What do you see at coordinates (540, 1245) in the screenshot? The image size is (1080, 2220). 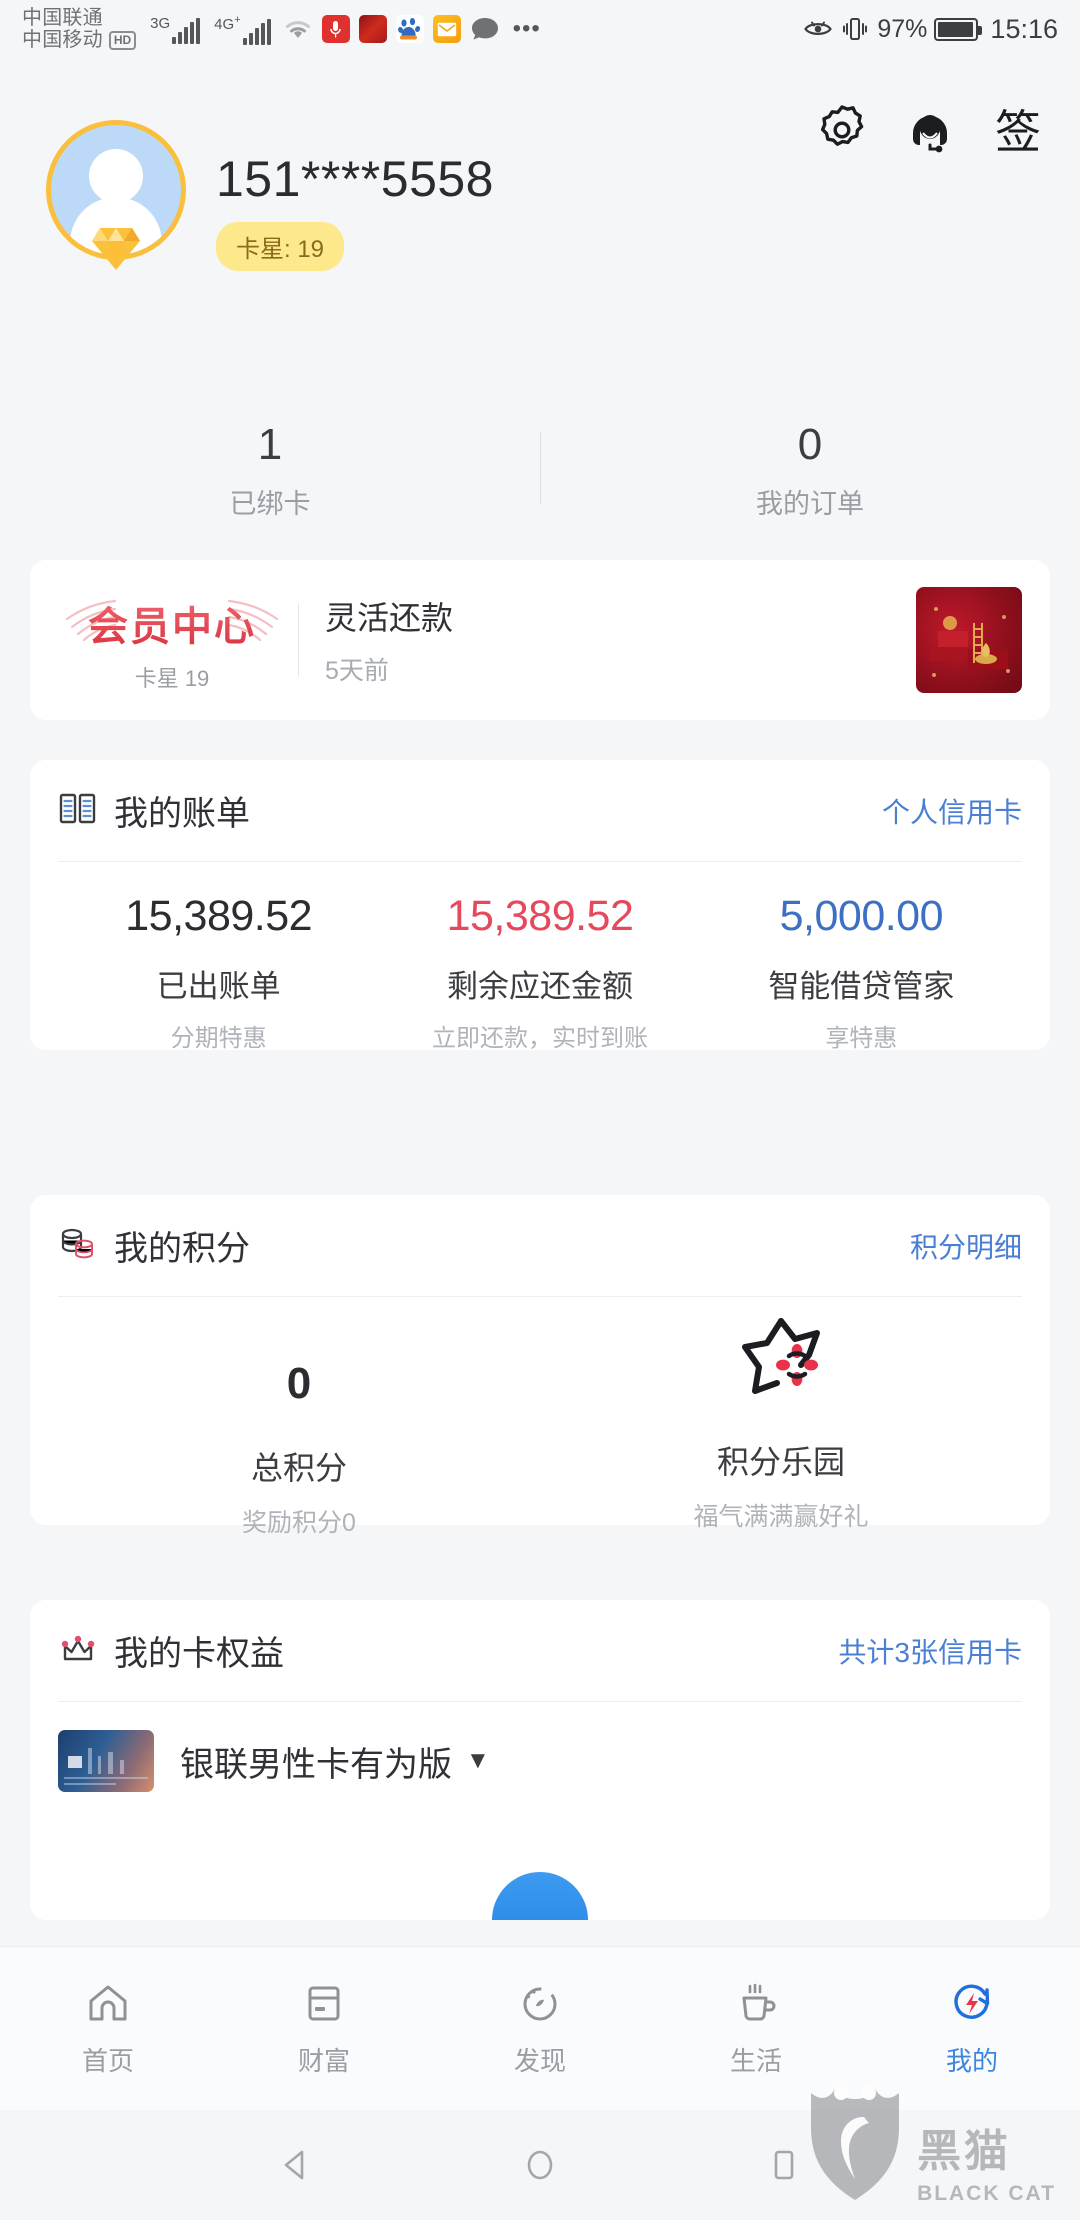 I see `points-card-header: 我的积分 积分明细` at bounding box center [540, 1245].